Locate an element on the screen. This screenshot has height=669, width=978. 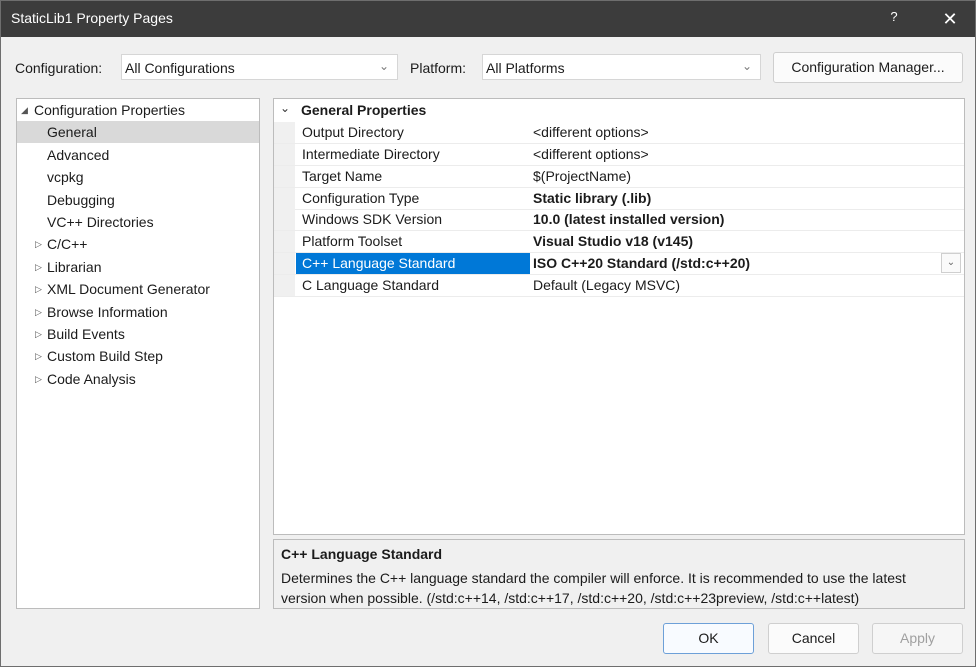
property-value: $(ProjectName) is located at coordinates (736, 176).